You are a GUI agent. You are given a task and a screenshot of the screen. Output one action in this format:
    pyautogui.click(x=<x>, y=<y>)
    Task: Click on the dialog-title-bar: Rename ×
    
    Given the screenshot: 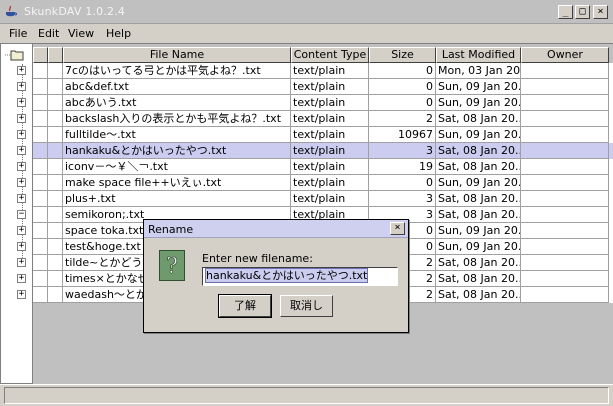 What is the action you would take?
    pyautogui.click(x=276, y=229)
    